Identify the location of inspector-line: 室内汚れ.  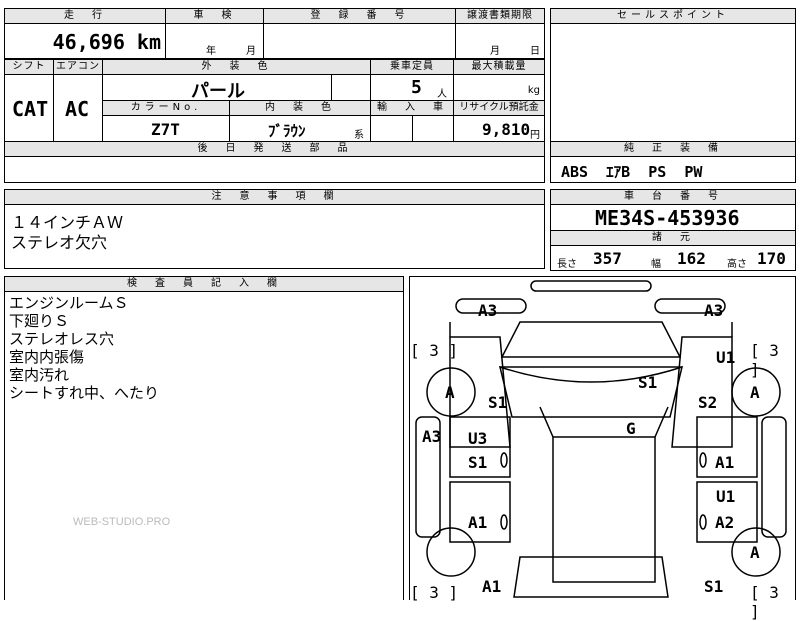
(39, 375).